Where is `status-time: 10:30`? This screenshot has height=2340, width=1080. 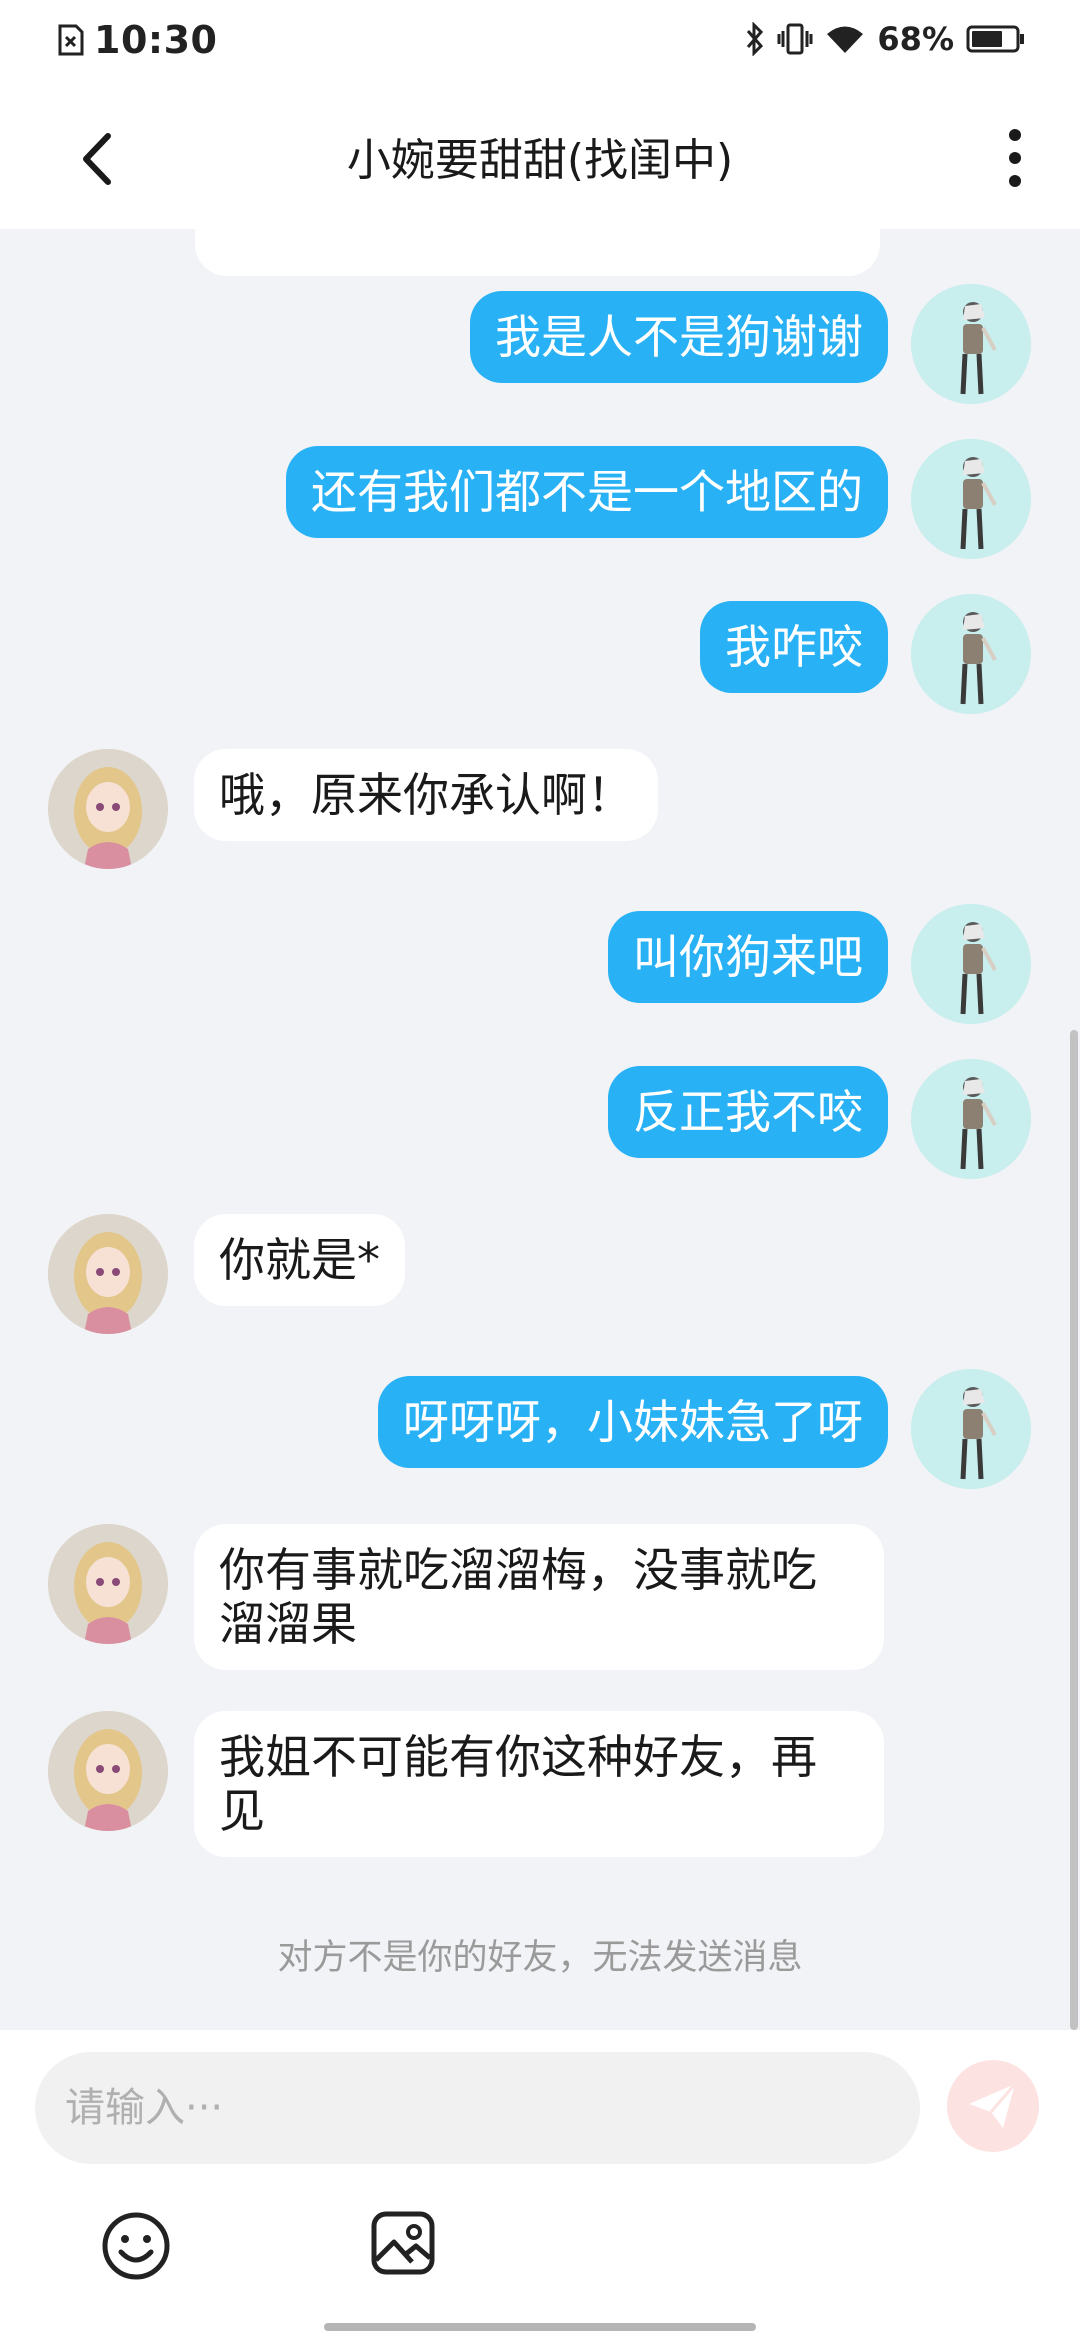 status-time: 10:30 is located at coordinates (156, 40).